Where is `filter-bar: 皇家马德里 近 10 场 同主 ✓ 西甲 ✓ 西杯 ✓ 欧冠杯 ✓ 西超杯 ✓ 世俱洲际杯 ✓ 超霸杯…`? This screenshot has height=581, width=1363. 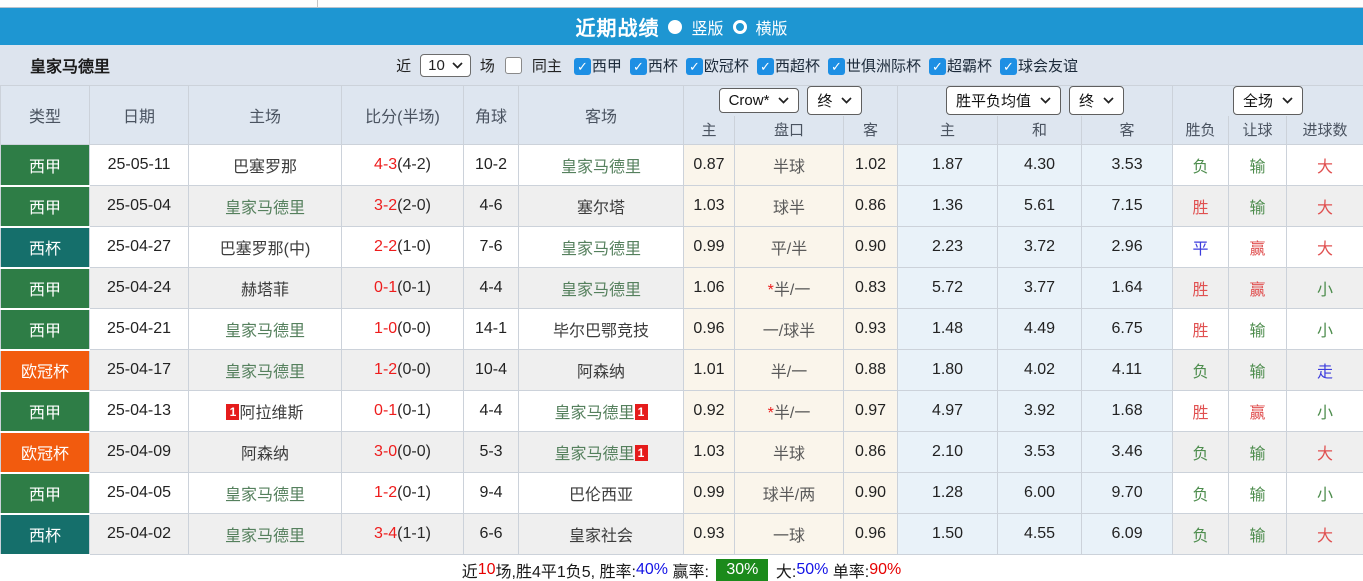
filter-bar: 皇家马德里 近 10 场 同主 ✓ 西甲 ✓ 西杯 ✓ 欧冠杯 ✓ 西超杯 ✓ 世俱洲际杯 ✓ 超霸杯… is located at coordinates (681, 65).